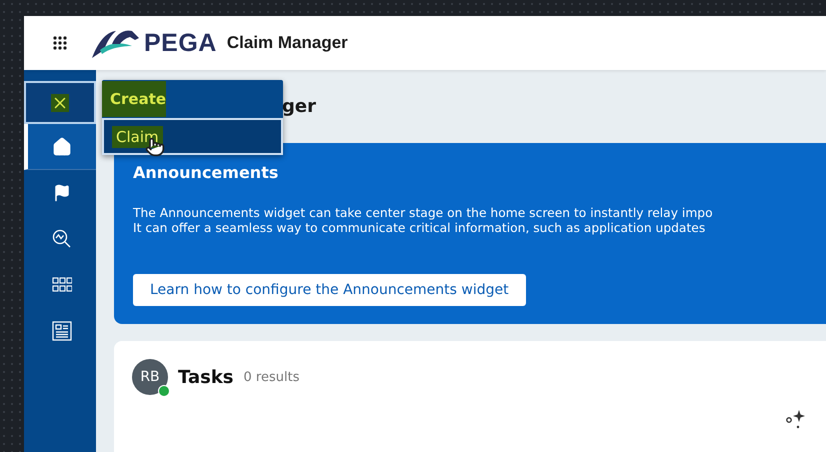 The image size is (826, 452). I want to click on nav-item, so click(60, 147).